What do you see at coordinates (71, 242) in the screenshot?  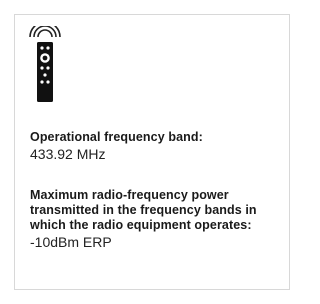 I see `power-value: -10dBm ERP` at bounding box center [71, 242].